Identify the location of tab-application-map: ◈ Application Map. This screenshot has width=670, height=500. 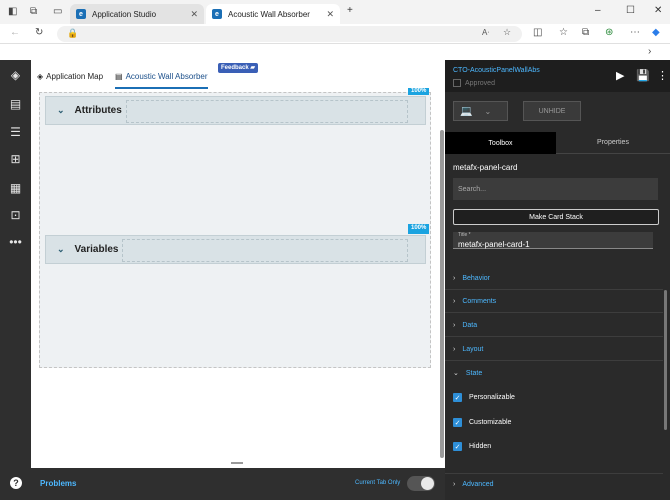
(70, 76).